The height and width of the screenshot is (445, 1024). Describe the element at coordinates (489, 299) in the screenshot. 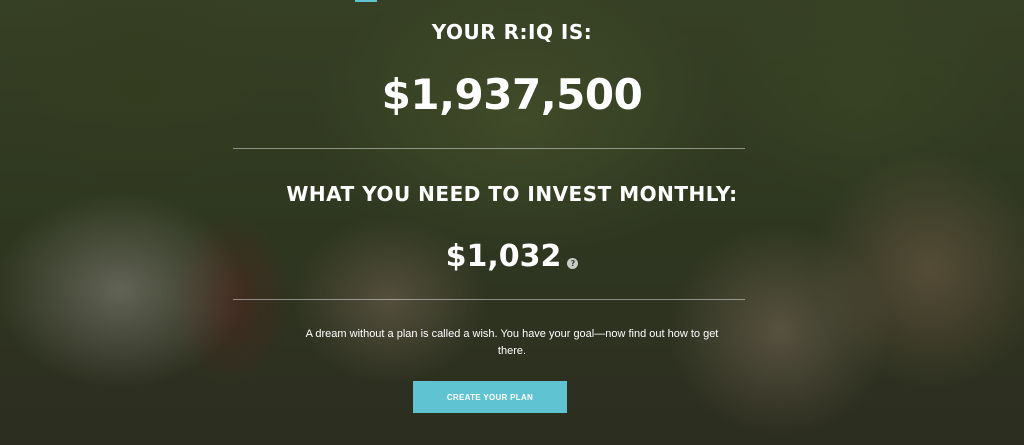

I see `divider-bottom` at that location.